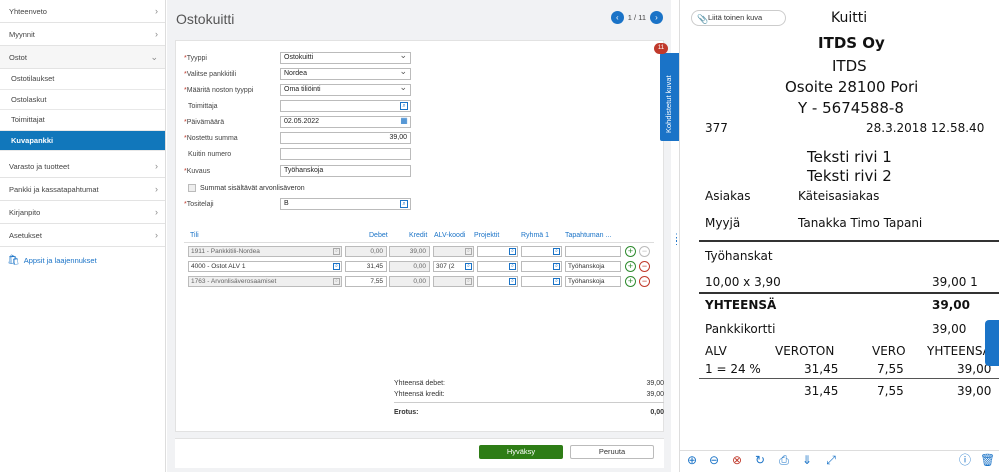  I want to click on kuvaus-input: Työhanskoja, so click(345, 171).